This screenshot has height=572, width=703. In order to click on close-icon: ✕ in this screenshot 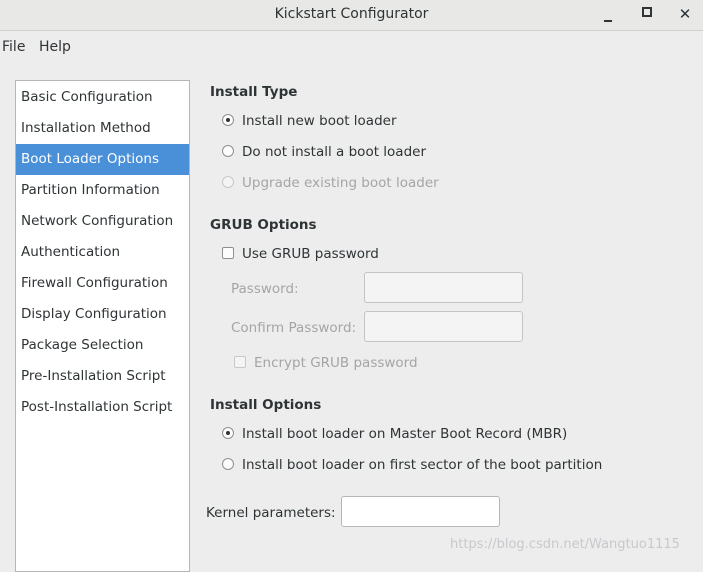, I will do `click(685, 14)`.